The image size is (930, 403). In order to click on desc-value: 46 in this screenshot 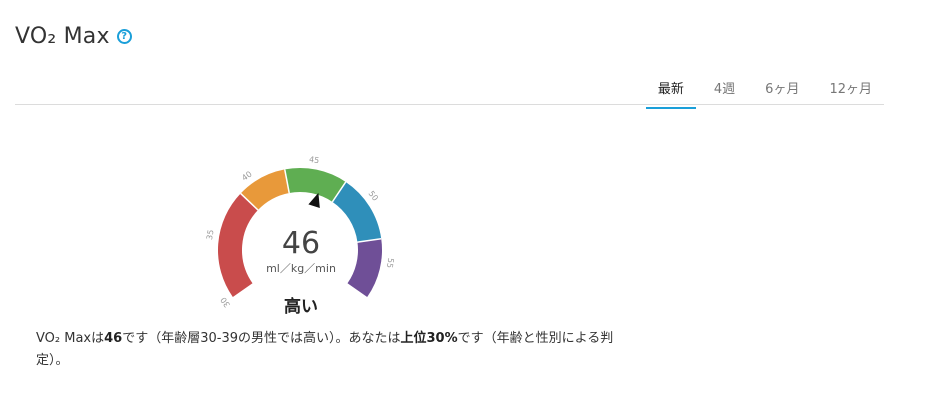, I will do `click(113, 338)`.